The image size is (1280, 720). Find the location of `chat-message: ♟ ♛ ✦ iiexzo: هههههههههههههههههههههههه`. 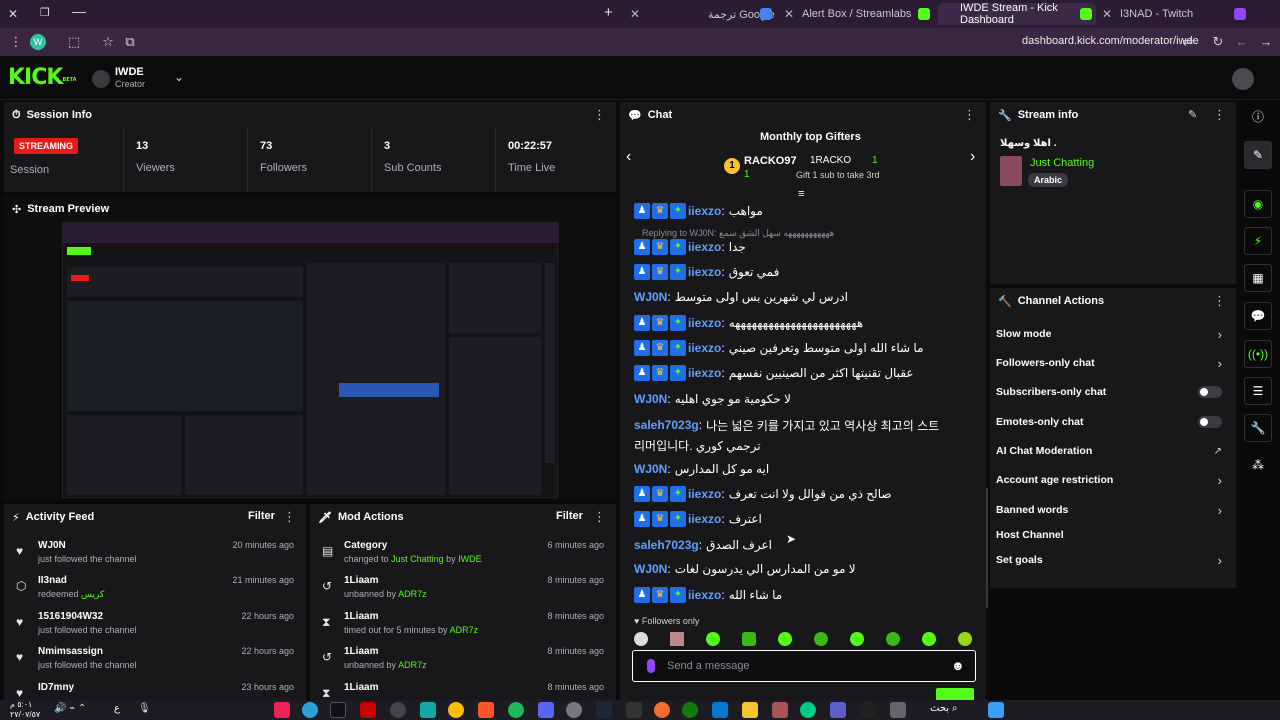

chat-message: ♟ ♛ ✦ iiexzo: هههههههههههههههههههههههه is located at coordinates (800, 323).